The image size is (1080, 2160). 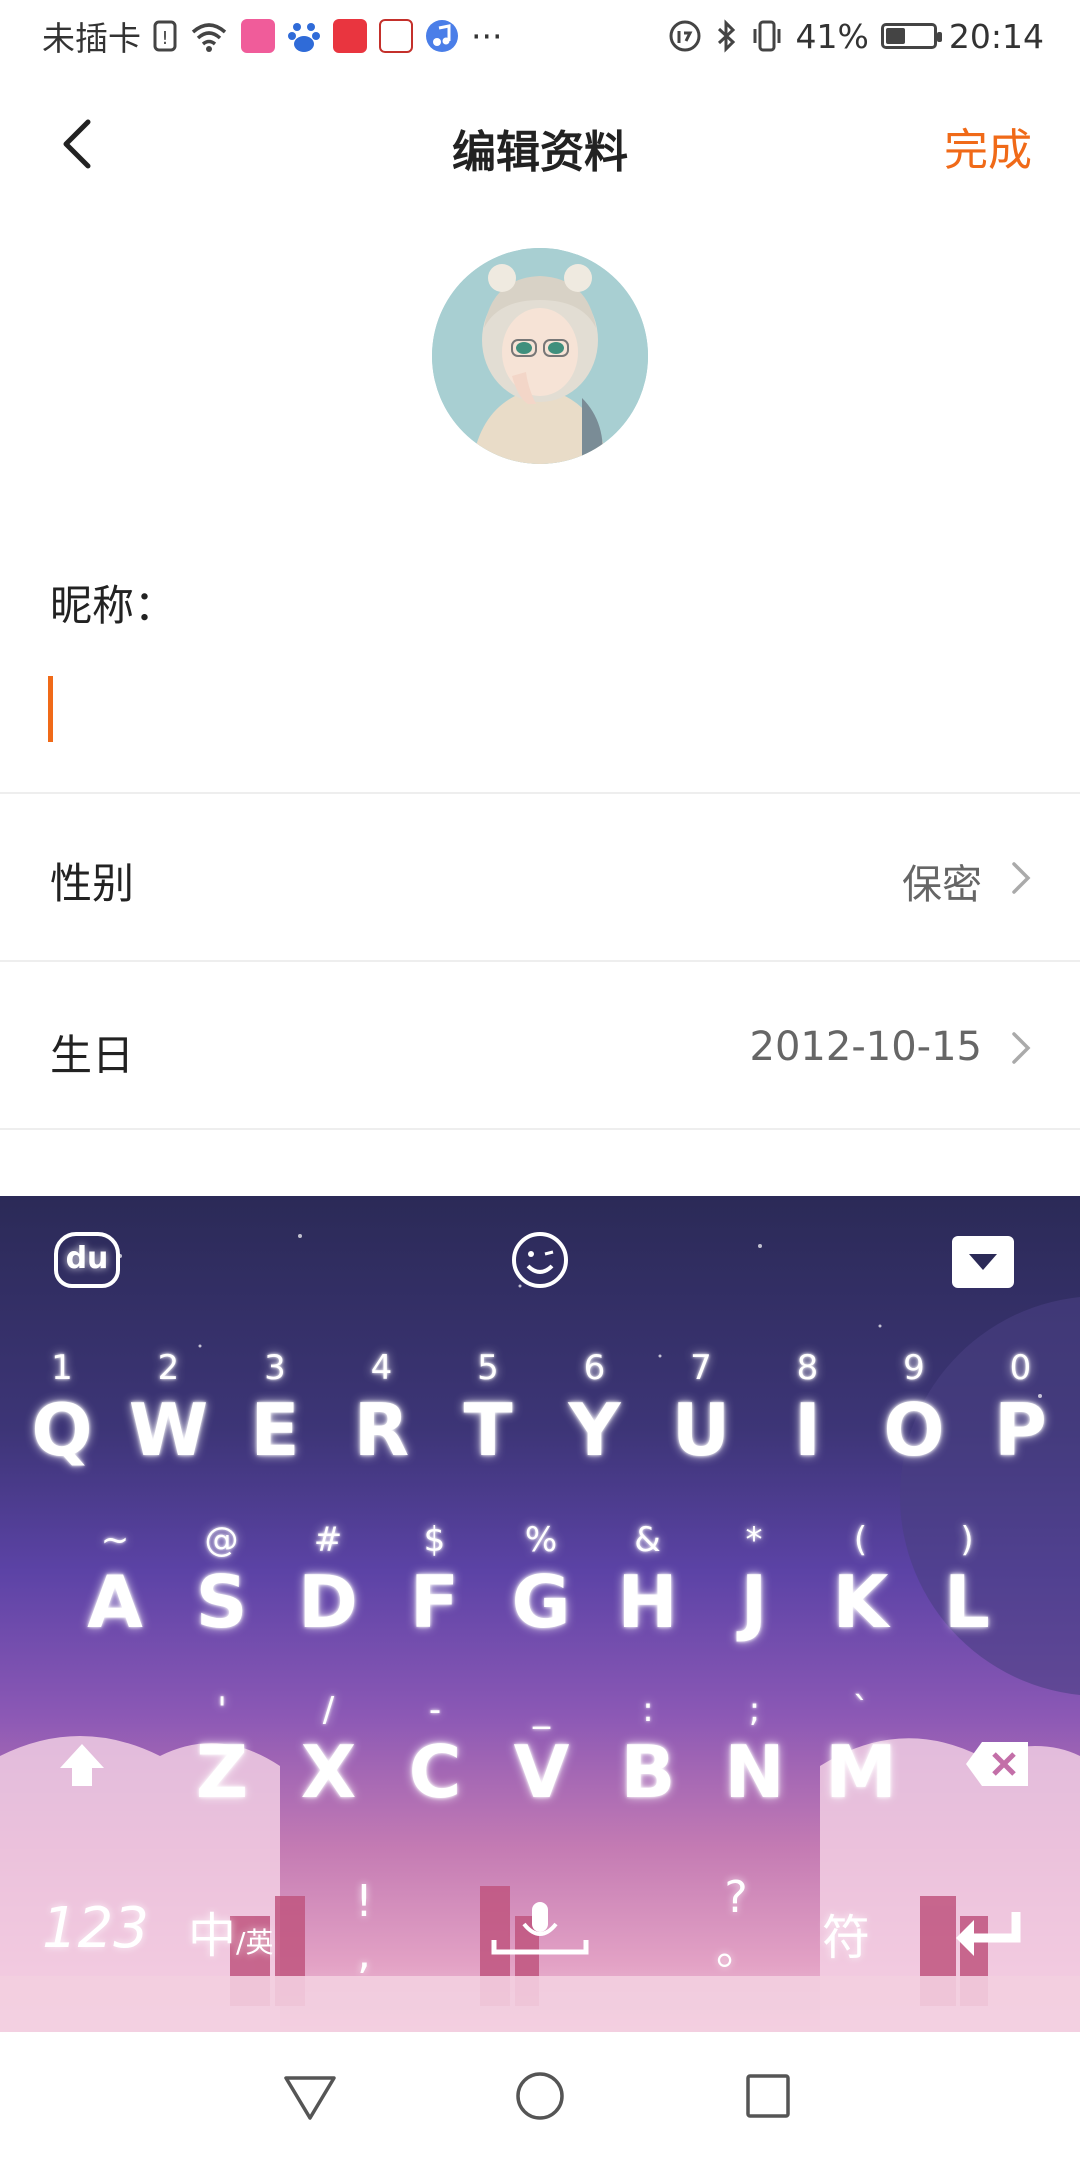 I want to click on punct-top: !, so click(x=364, y=1901).